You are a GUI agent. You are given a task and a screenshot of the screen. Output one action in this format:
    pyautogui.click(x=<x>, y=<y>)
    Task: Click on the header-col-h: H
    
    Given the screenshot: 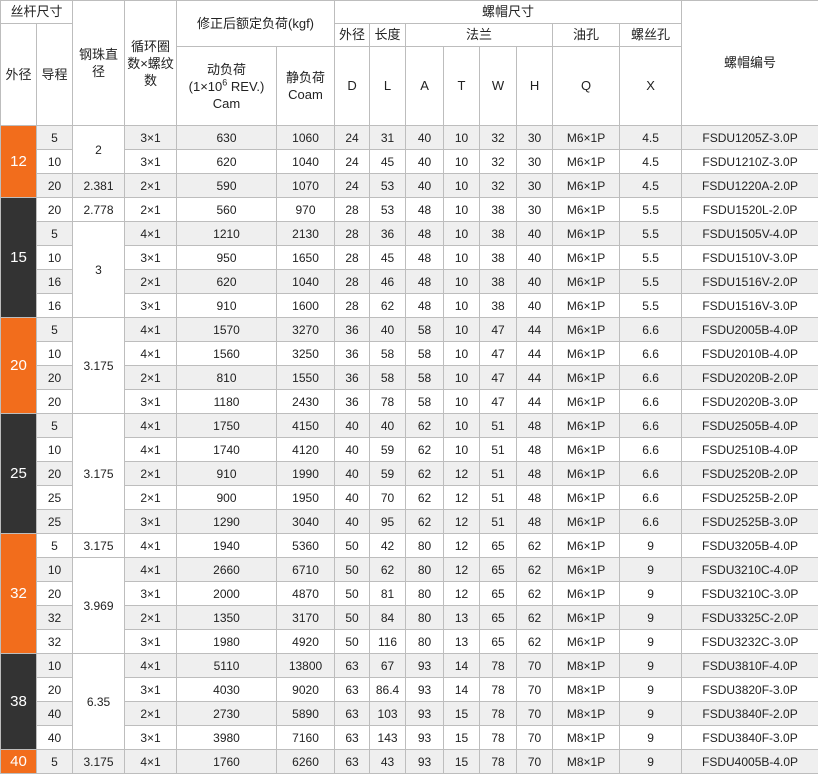 What is the action you would take?
    pyautogui.click(x=535, y=86)
    